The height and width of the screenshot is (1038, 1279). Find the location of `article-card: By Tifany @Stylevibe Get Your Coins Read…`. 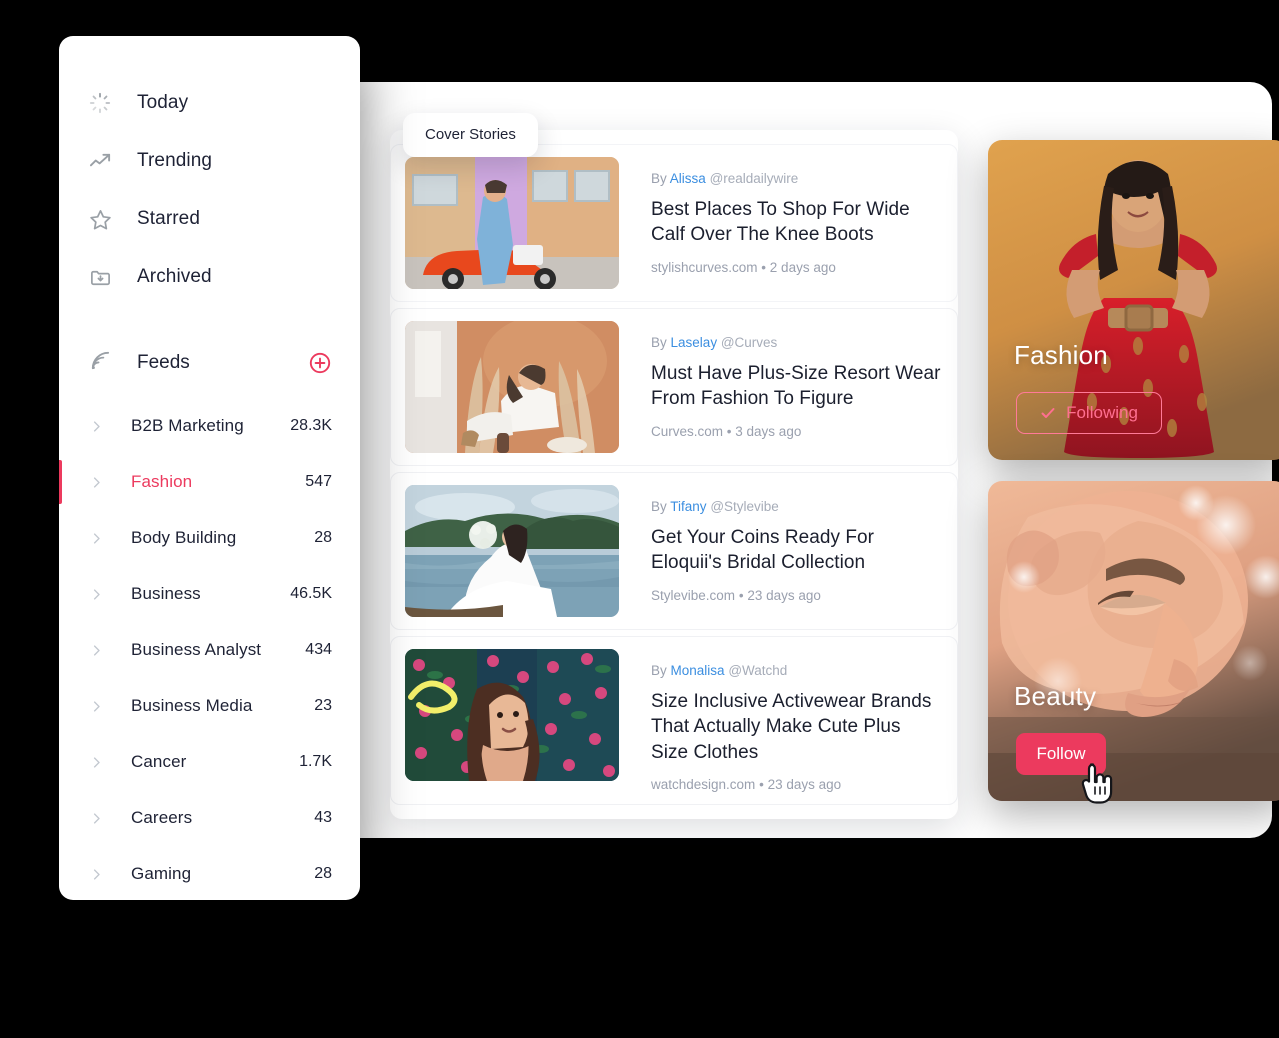

article-card: By Tifany @Stylevibe Get Your Coins Read… is located at coordinates (674, 551).